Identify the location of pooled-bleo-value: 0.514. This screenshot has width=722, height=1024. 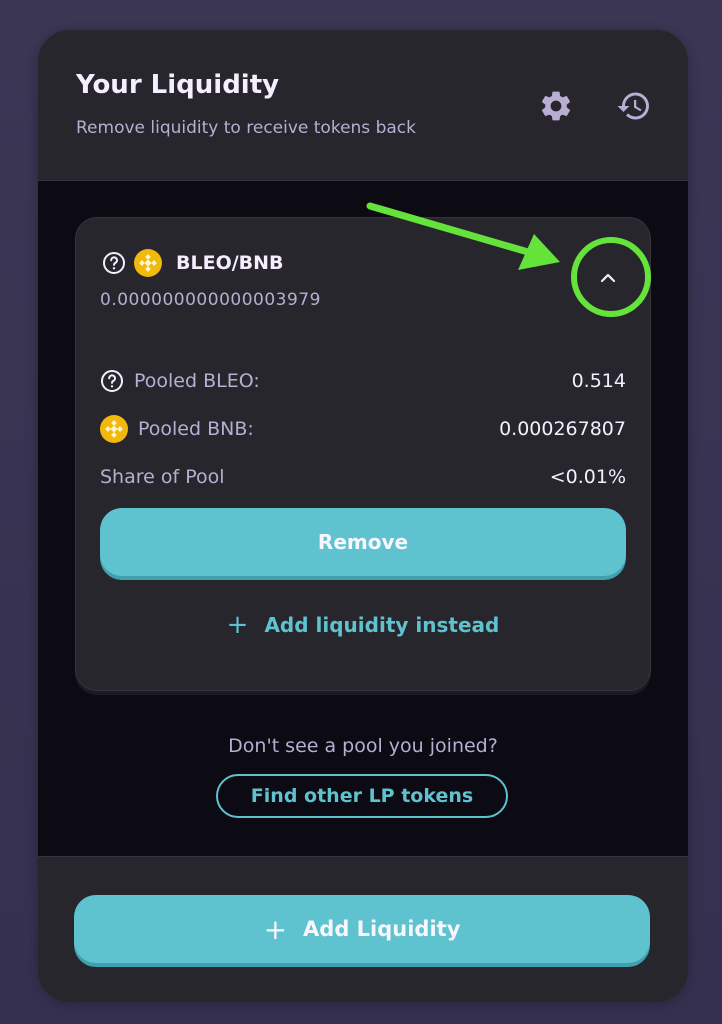
(598, 381).